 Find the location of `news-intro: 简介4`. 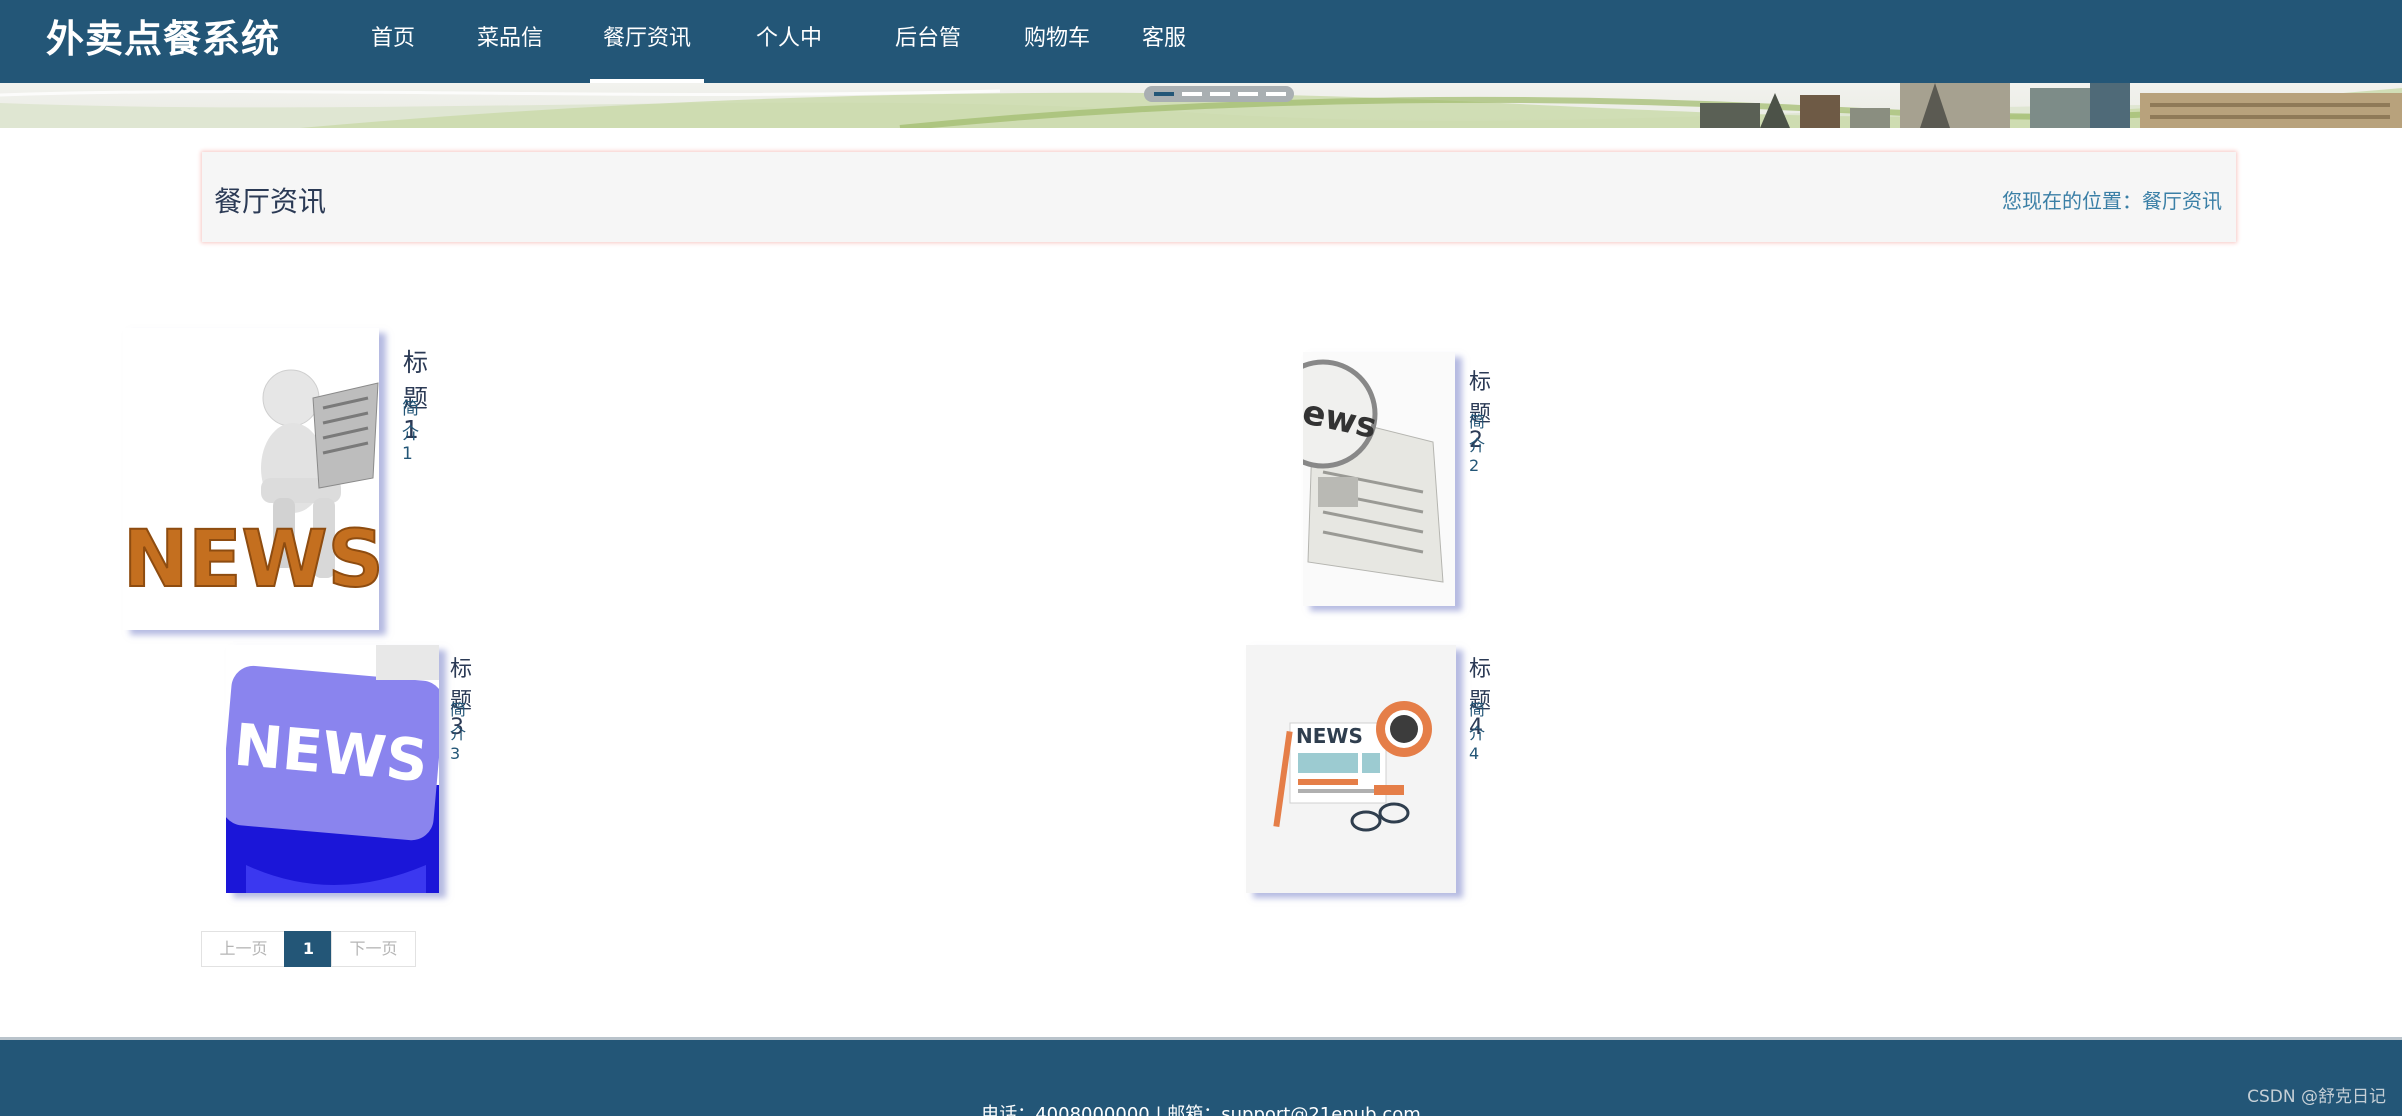

news-intro: 简介4 is located at coordinates (1477, 731).